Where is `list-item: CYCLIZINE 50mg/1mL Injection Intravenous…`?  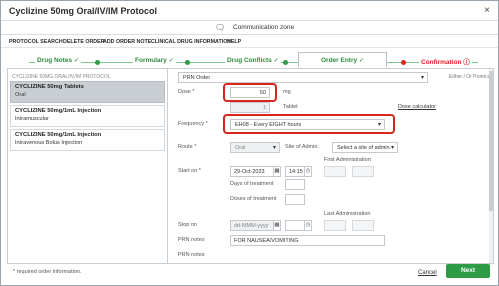 list-item: CYCLIZINE 50mg/1mL Injection Intravenous… is located at coordinates (87, 140).